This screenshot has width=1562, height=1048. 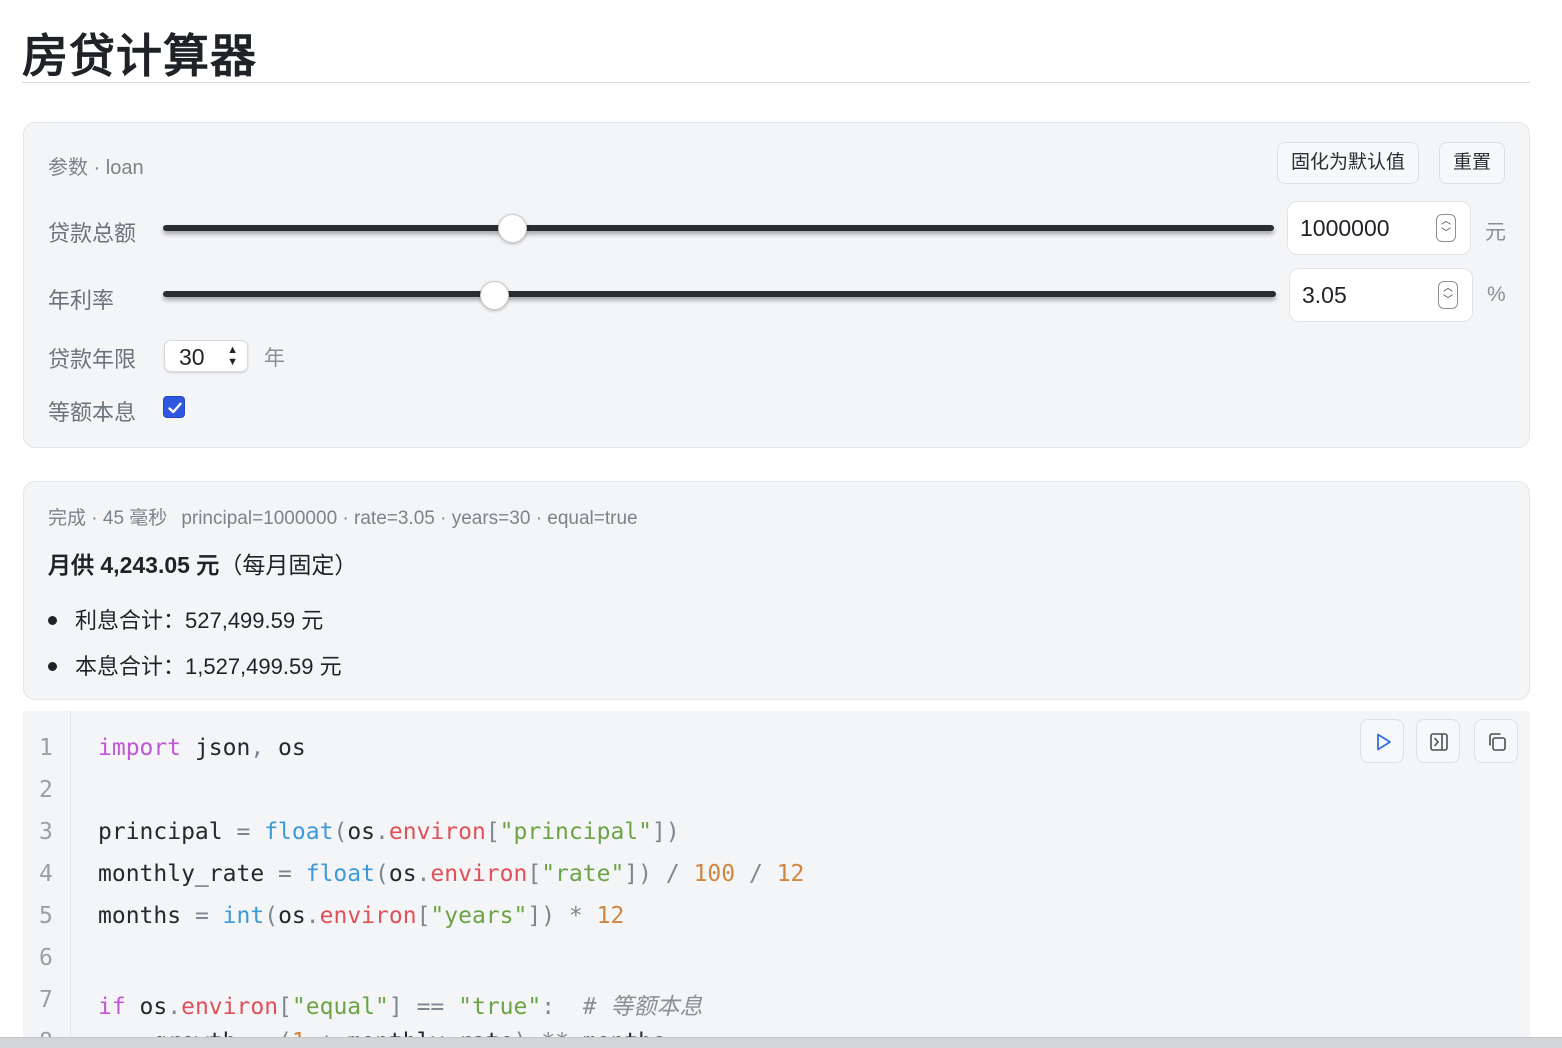 I want to click on copy-icon, so click(x=1497, y=742).